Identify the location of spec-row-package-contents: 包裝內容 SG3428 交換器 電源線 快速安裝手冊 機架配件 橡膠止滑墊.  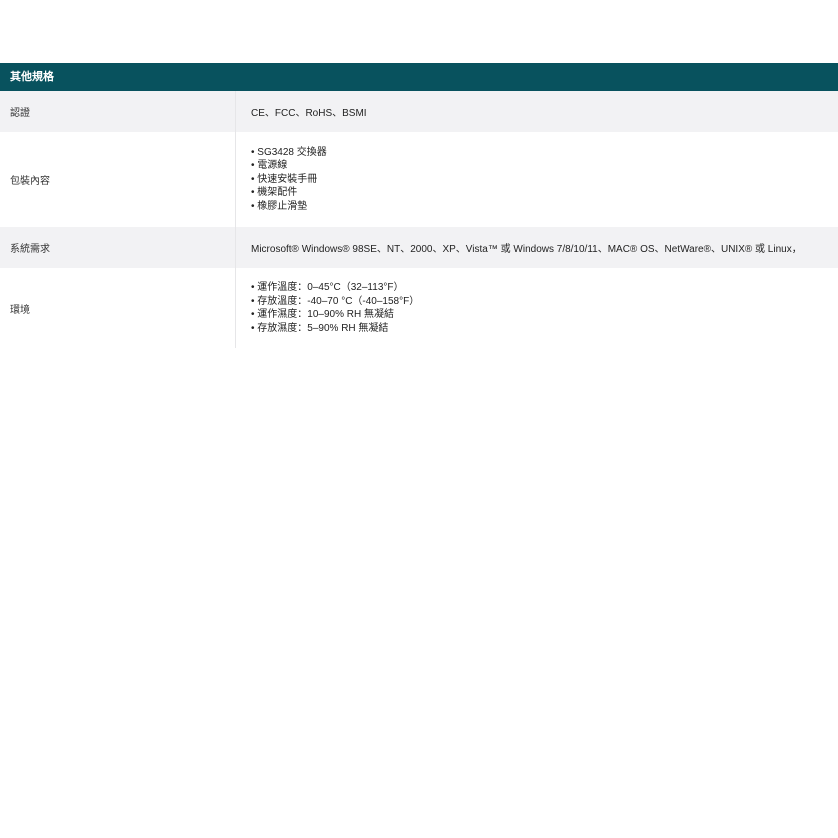
(419, 179).